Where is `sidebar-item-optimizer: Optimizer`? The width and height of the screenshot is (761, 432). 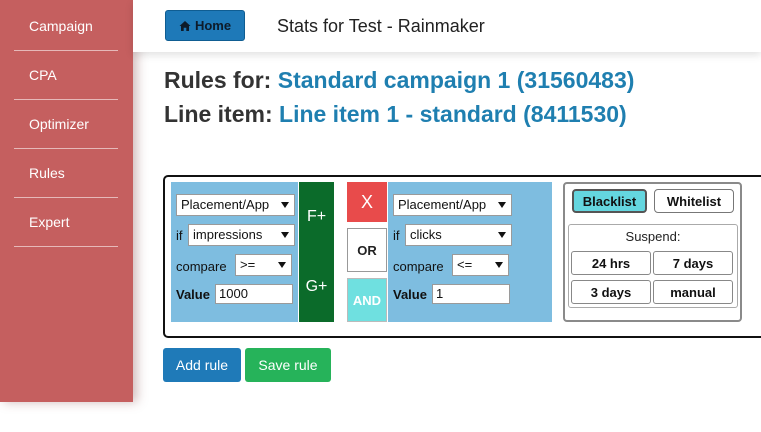
sidebar-item-optimizer: Optimizer is located at coordinates (66, 124).